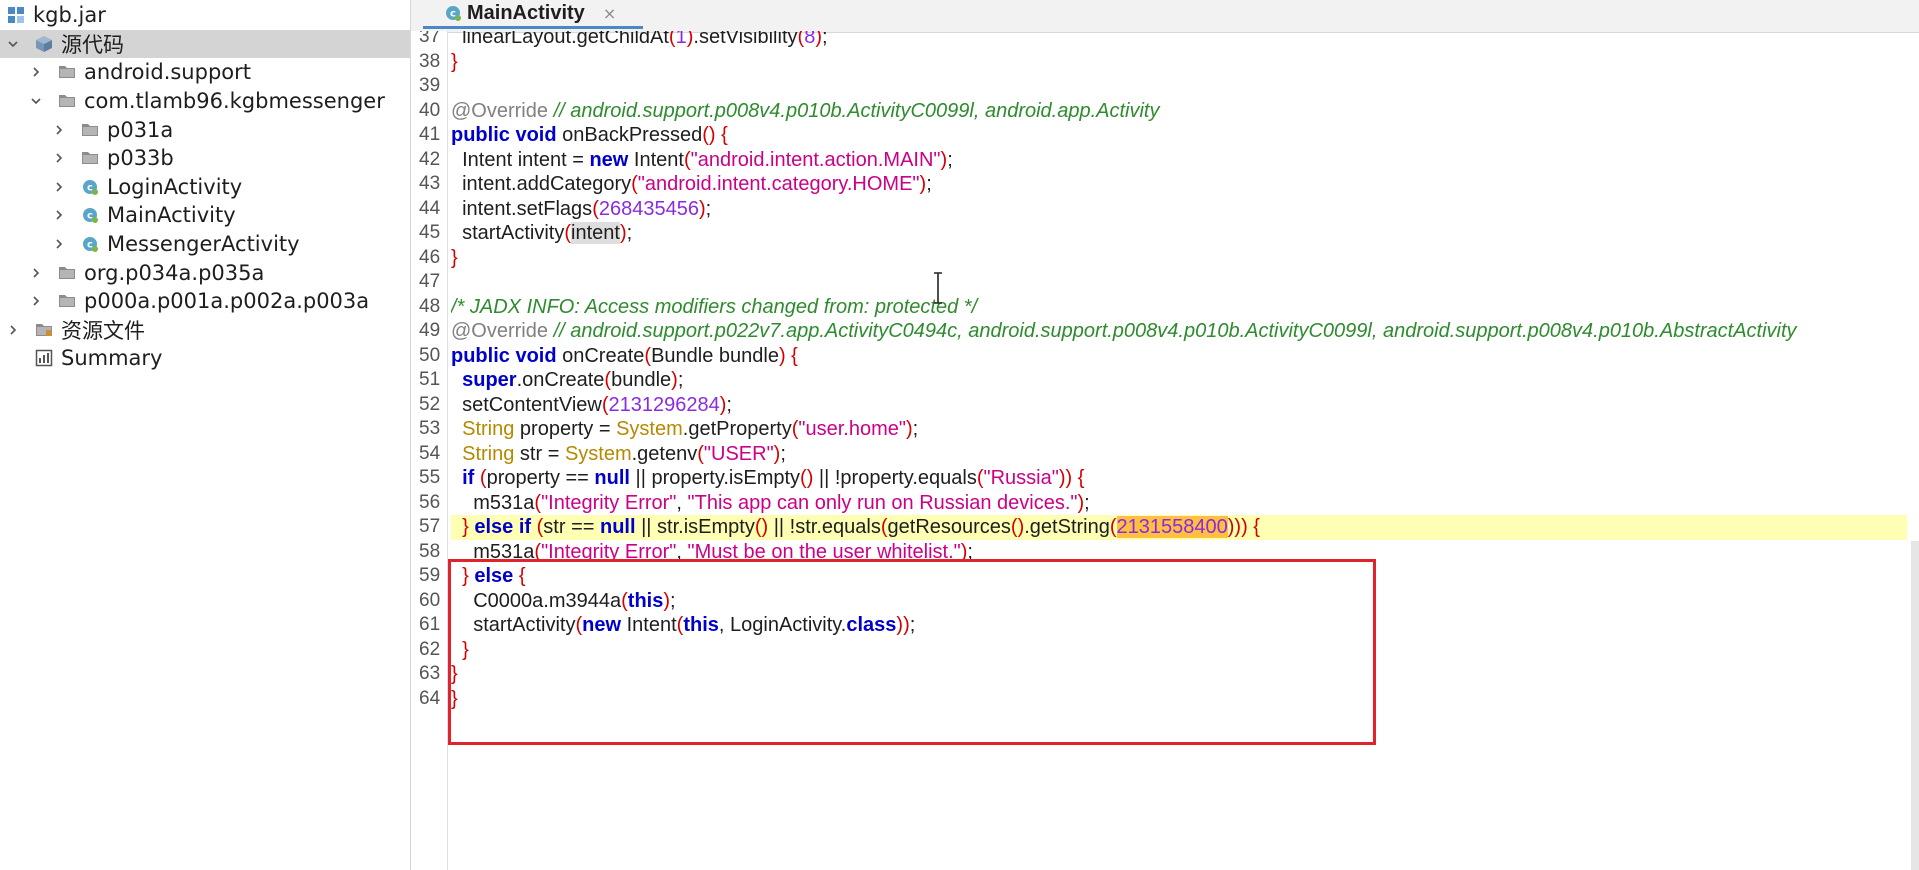 The image size is (1919, 870). I want to click on code-token: .getProperty, so click(737, 429).